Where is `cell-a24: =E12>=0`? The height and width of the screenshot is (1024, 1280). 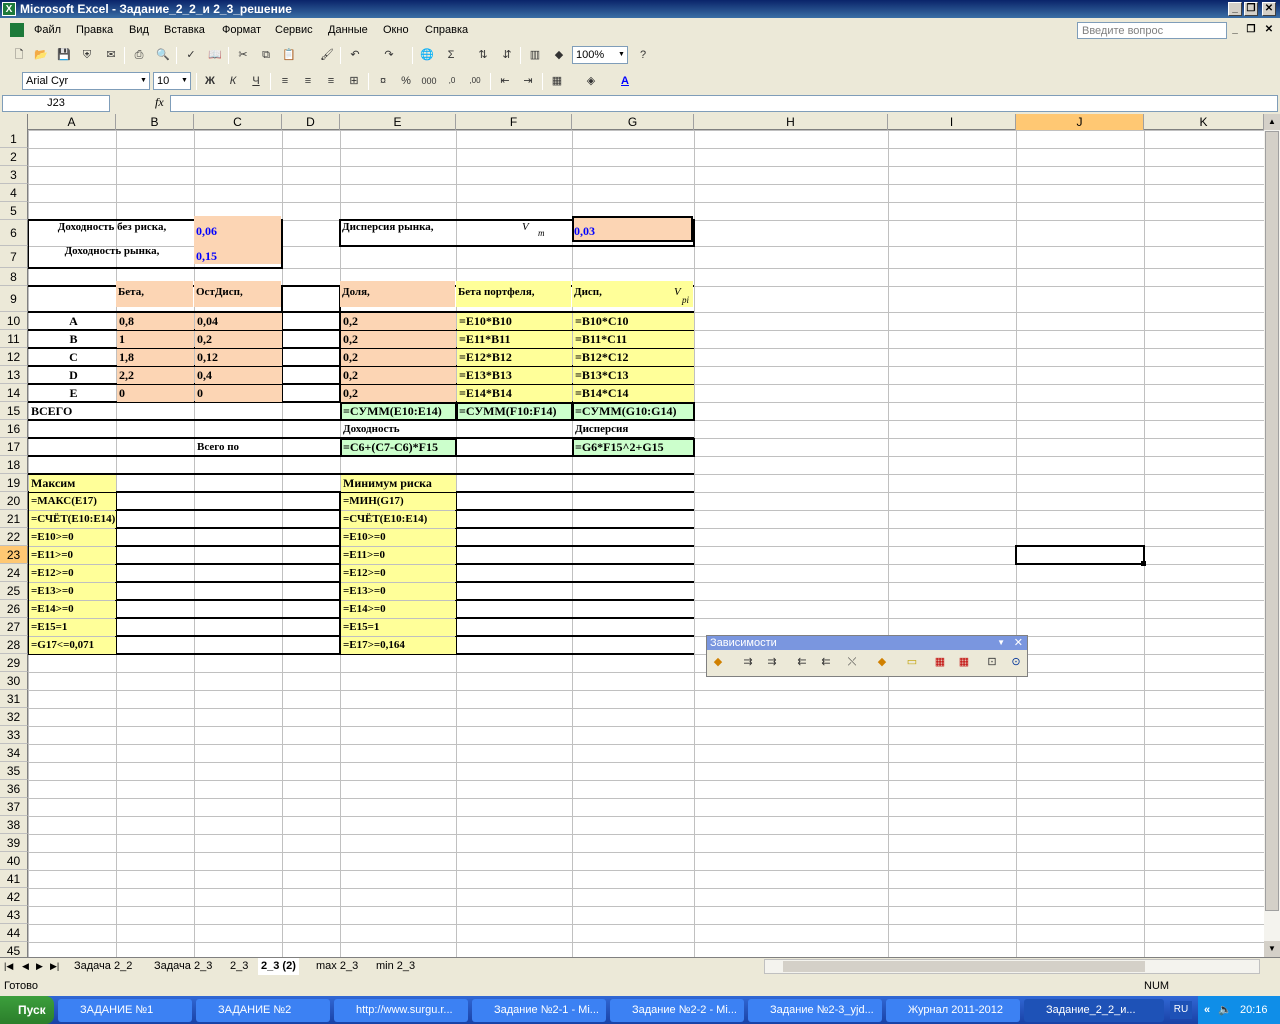 cell-a24: =E12>=0 is located at coordinates (72, 573).